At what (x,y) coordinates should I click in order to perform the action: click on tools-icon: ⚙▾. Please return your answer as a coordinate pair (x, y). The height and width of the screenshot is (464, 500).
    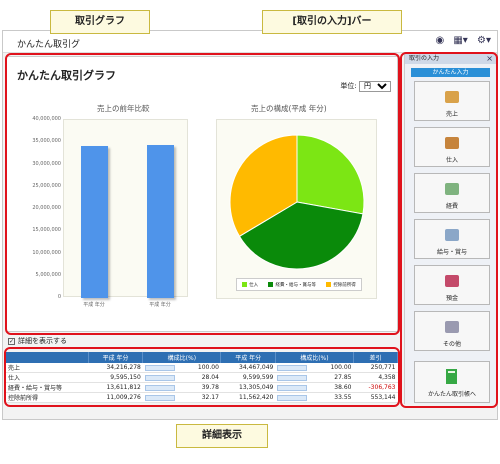
    Looking at the image, I should click on (484, 40).